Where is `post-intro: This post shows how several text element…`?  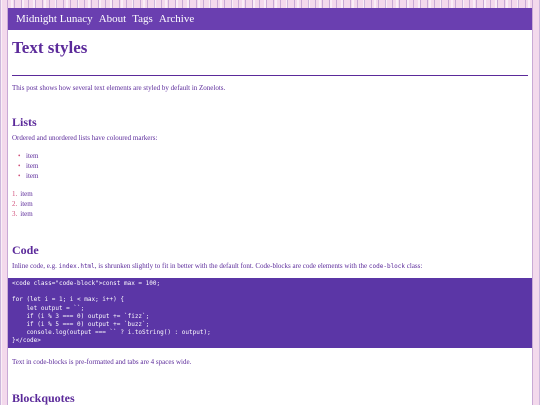
post-intro: This post shows how several text element… is located at coordinates (119, 88).